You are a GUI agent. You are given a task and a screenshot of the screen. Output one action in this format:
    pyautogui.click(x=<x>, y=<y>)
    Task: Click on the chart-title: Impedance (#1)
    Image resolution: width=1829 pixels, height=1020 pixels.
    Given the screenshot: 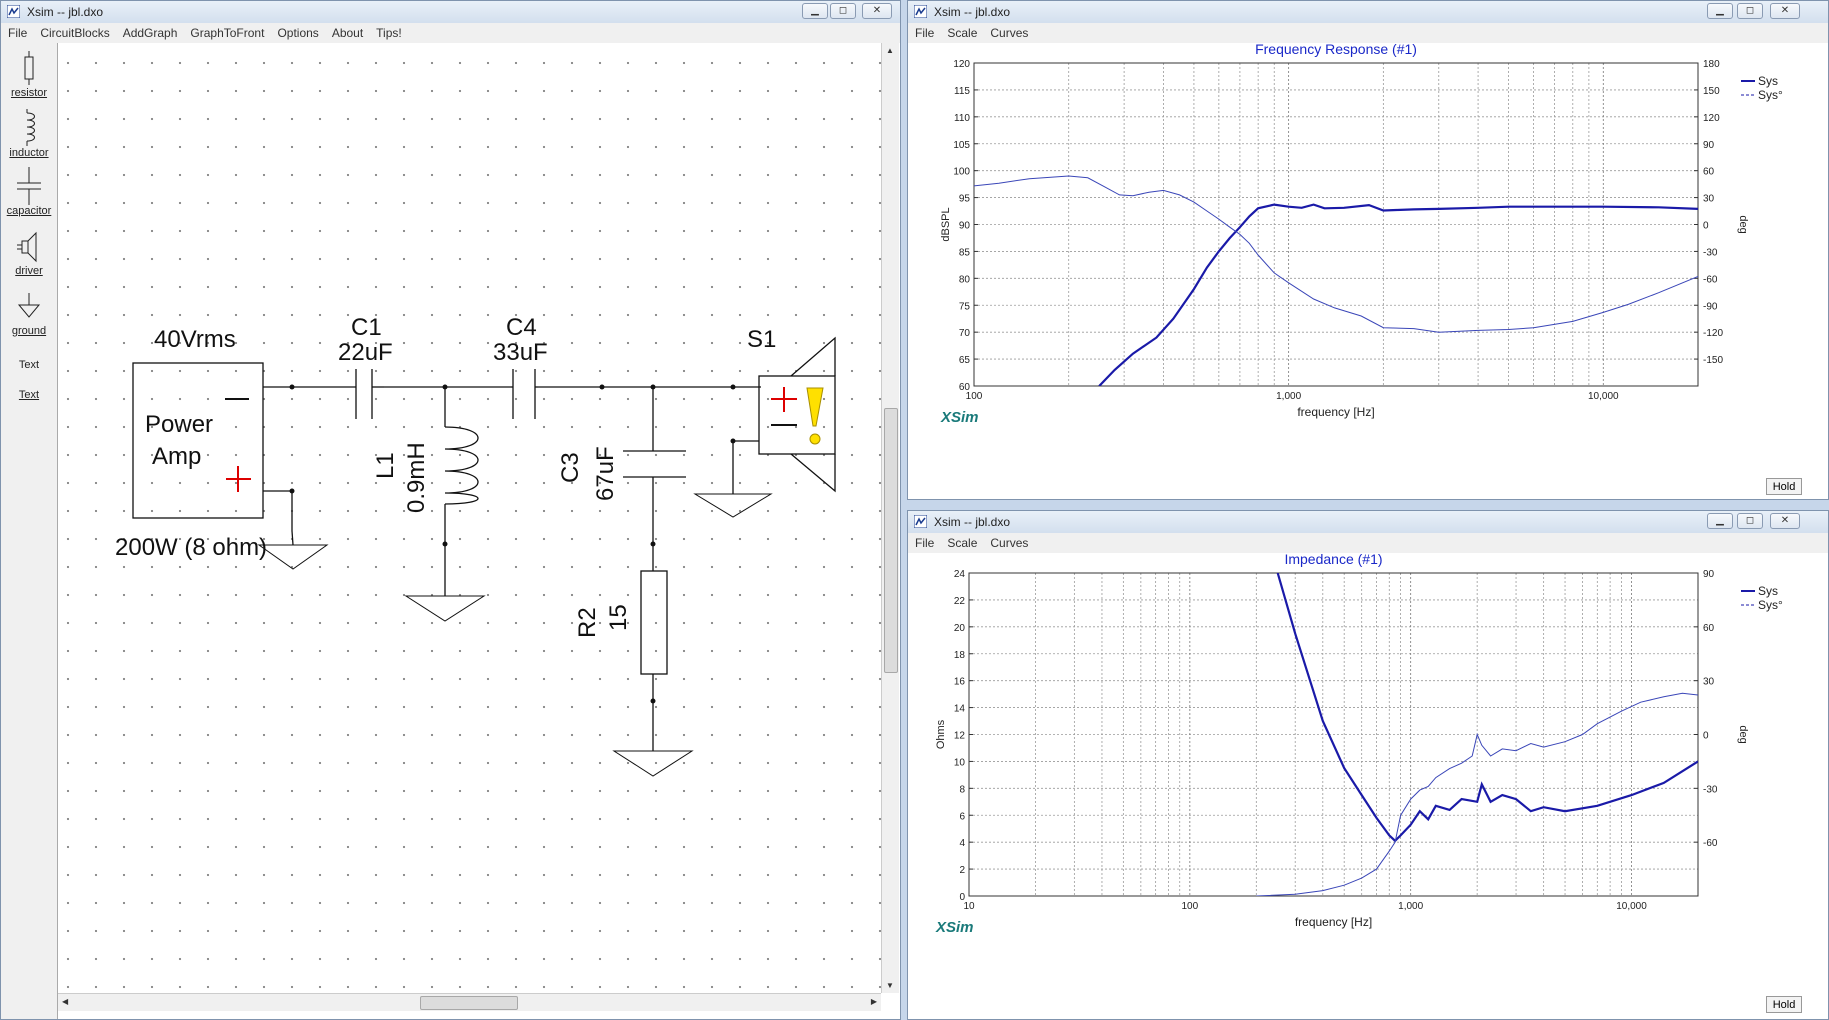 What is the action you would take?
    pyautogui.click(x=1333, y=560)
    